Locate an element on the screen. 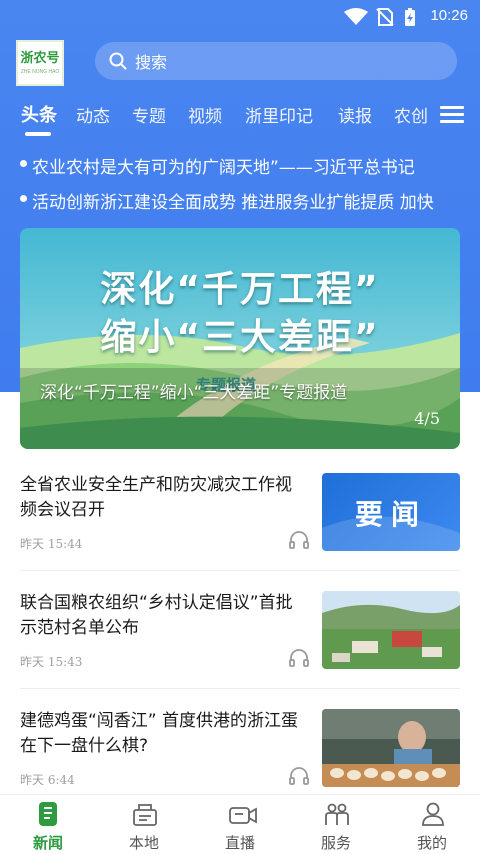 The height and width of the screenshot is (854, 480). tab-videos: 视频 is located at coordinates (205, 114).